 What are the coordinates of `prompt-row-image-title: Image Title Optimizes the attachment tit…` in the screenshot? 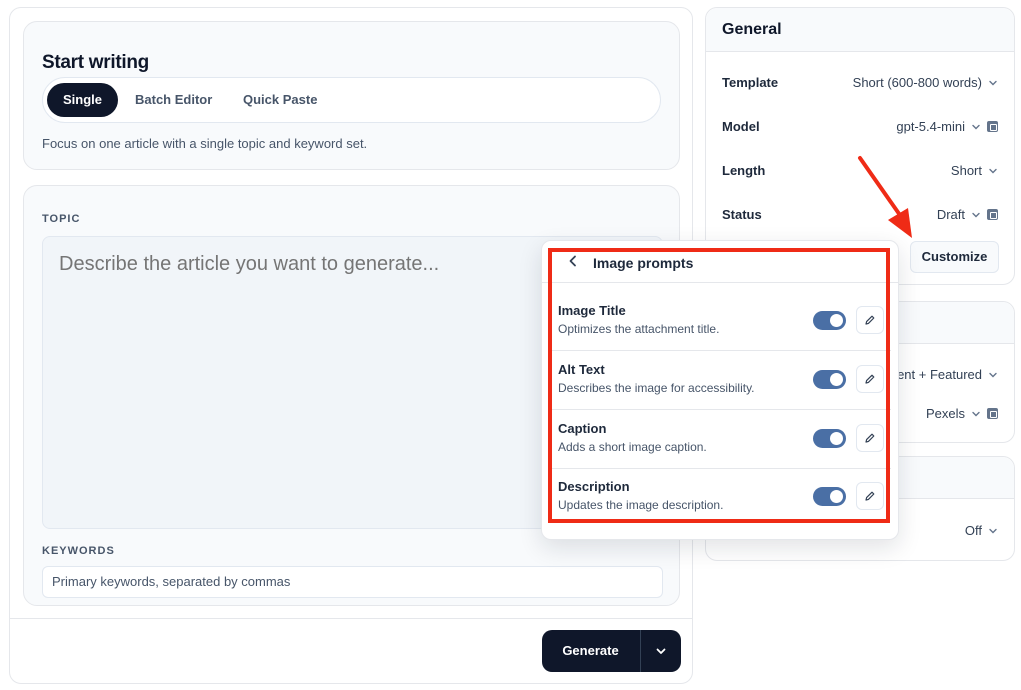 It's located at (720, 321).